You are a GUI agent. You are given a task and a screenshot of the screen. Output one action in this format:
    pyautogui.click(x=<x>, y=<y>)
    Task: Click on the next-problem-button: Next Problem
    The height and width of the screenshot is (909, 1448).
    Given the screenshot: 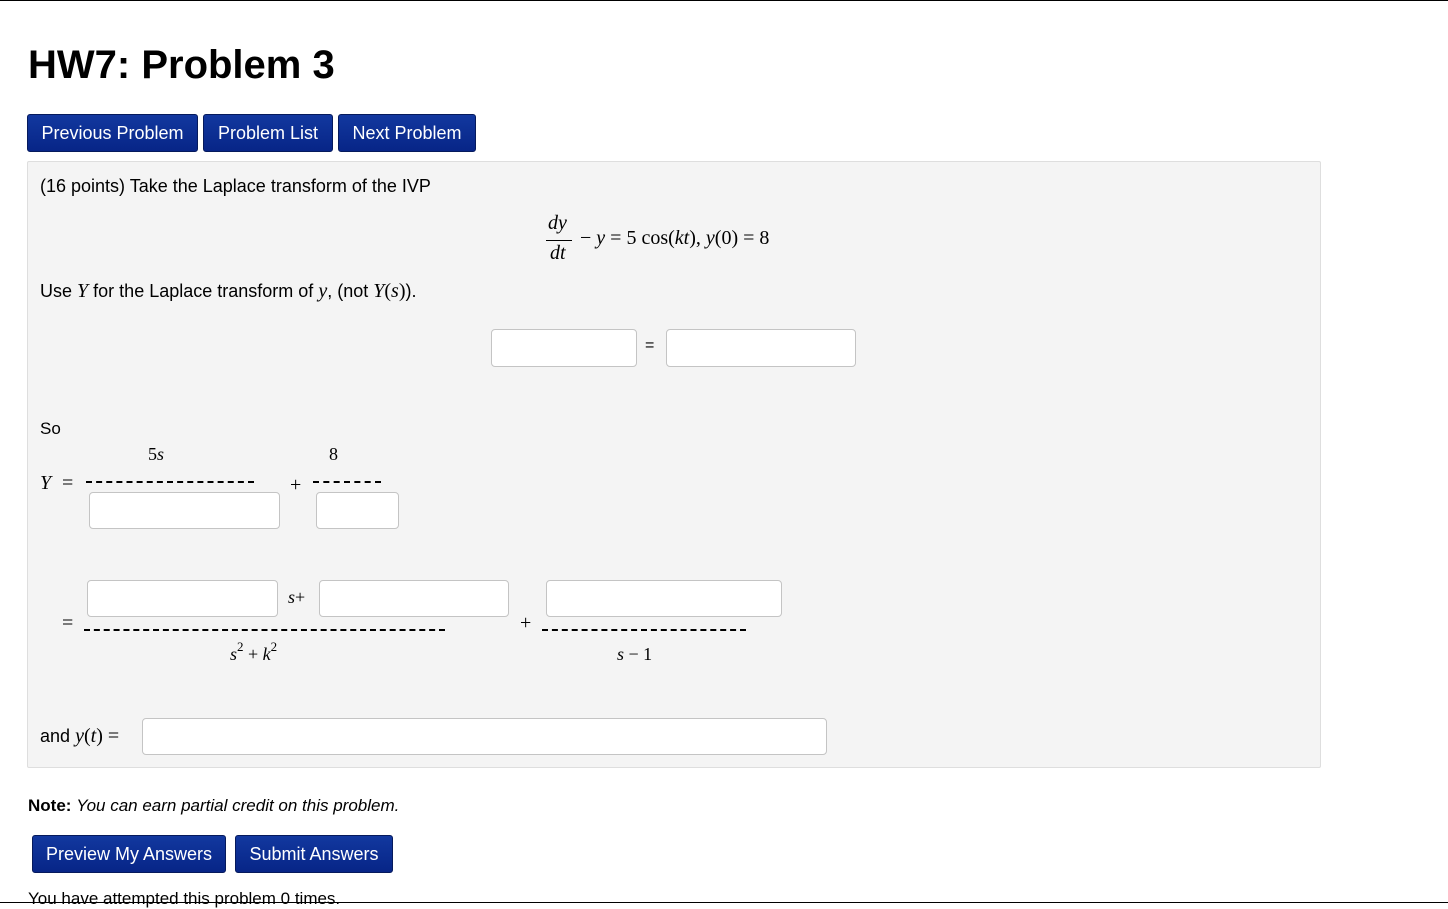 What is the action you would take?
    pyautogui.click(x=407, y=133)
    